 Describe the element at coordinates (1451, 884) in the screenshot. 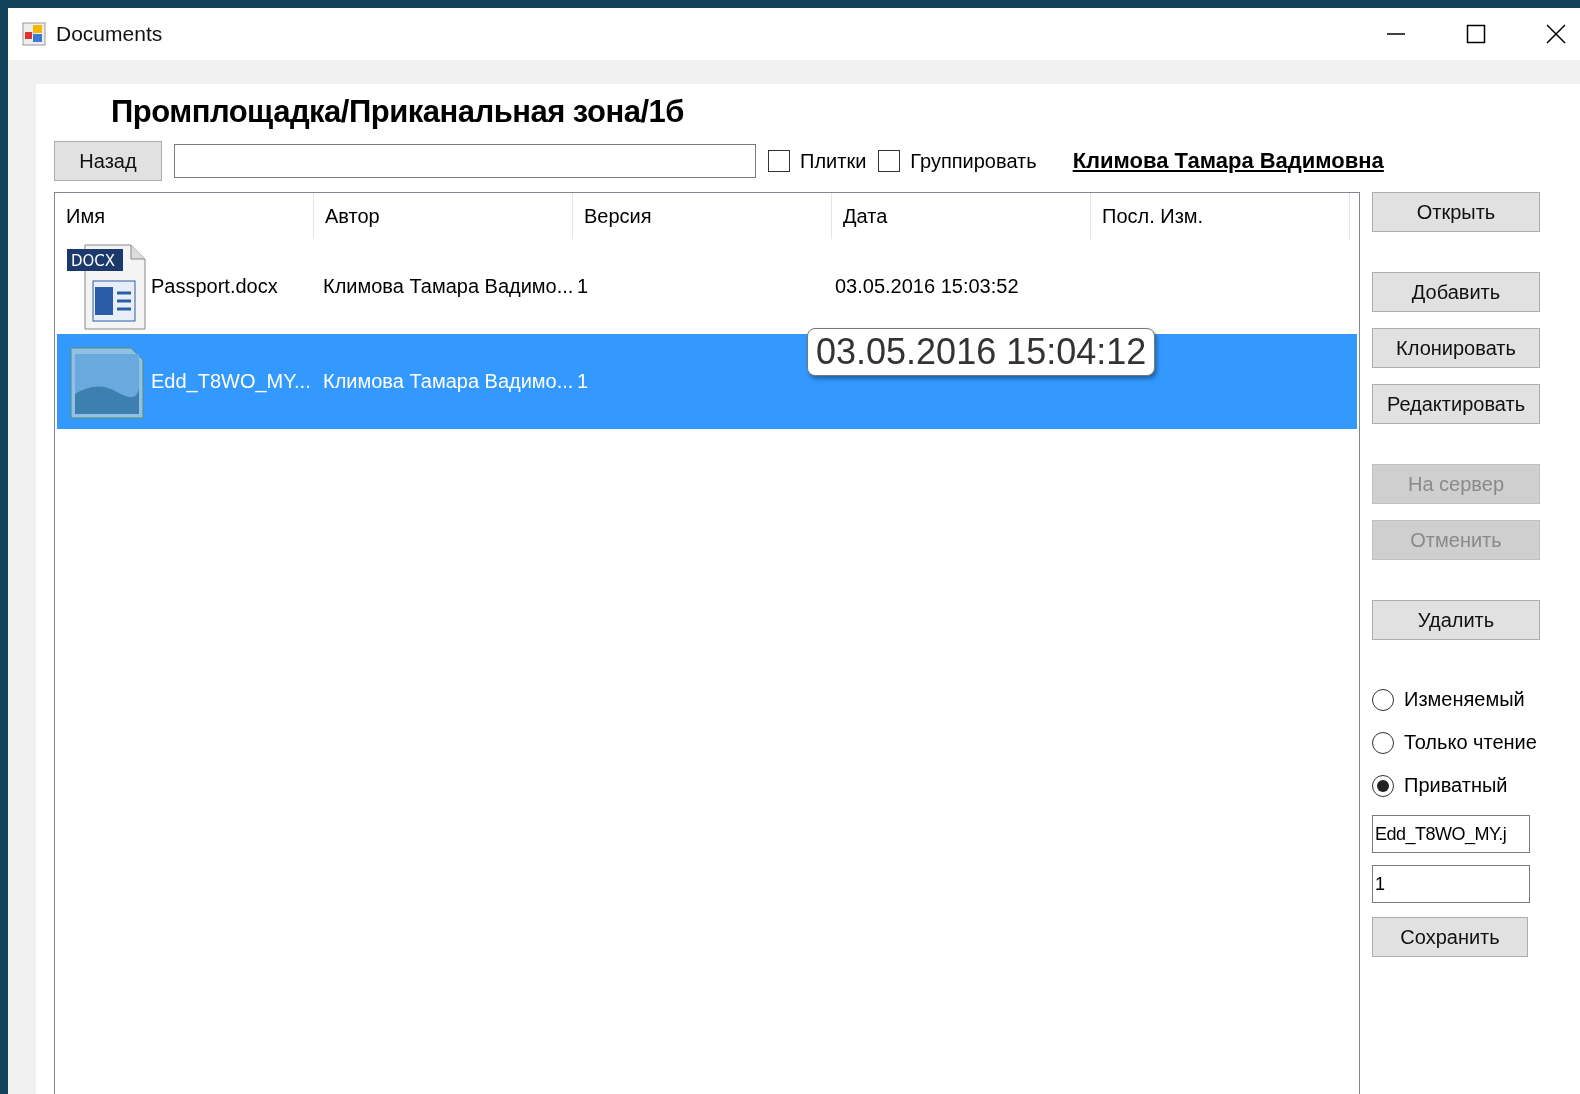

I see `version-field: 1` at that location.